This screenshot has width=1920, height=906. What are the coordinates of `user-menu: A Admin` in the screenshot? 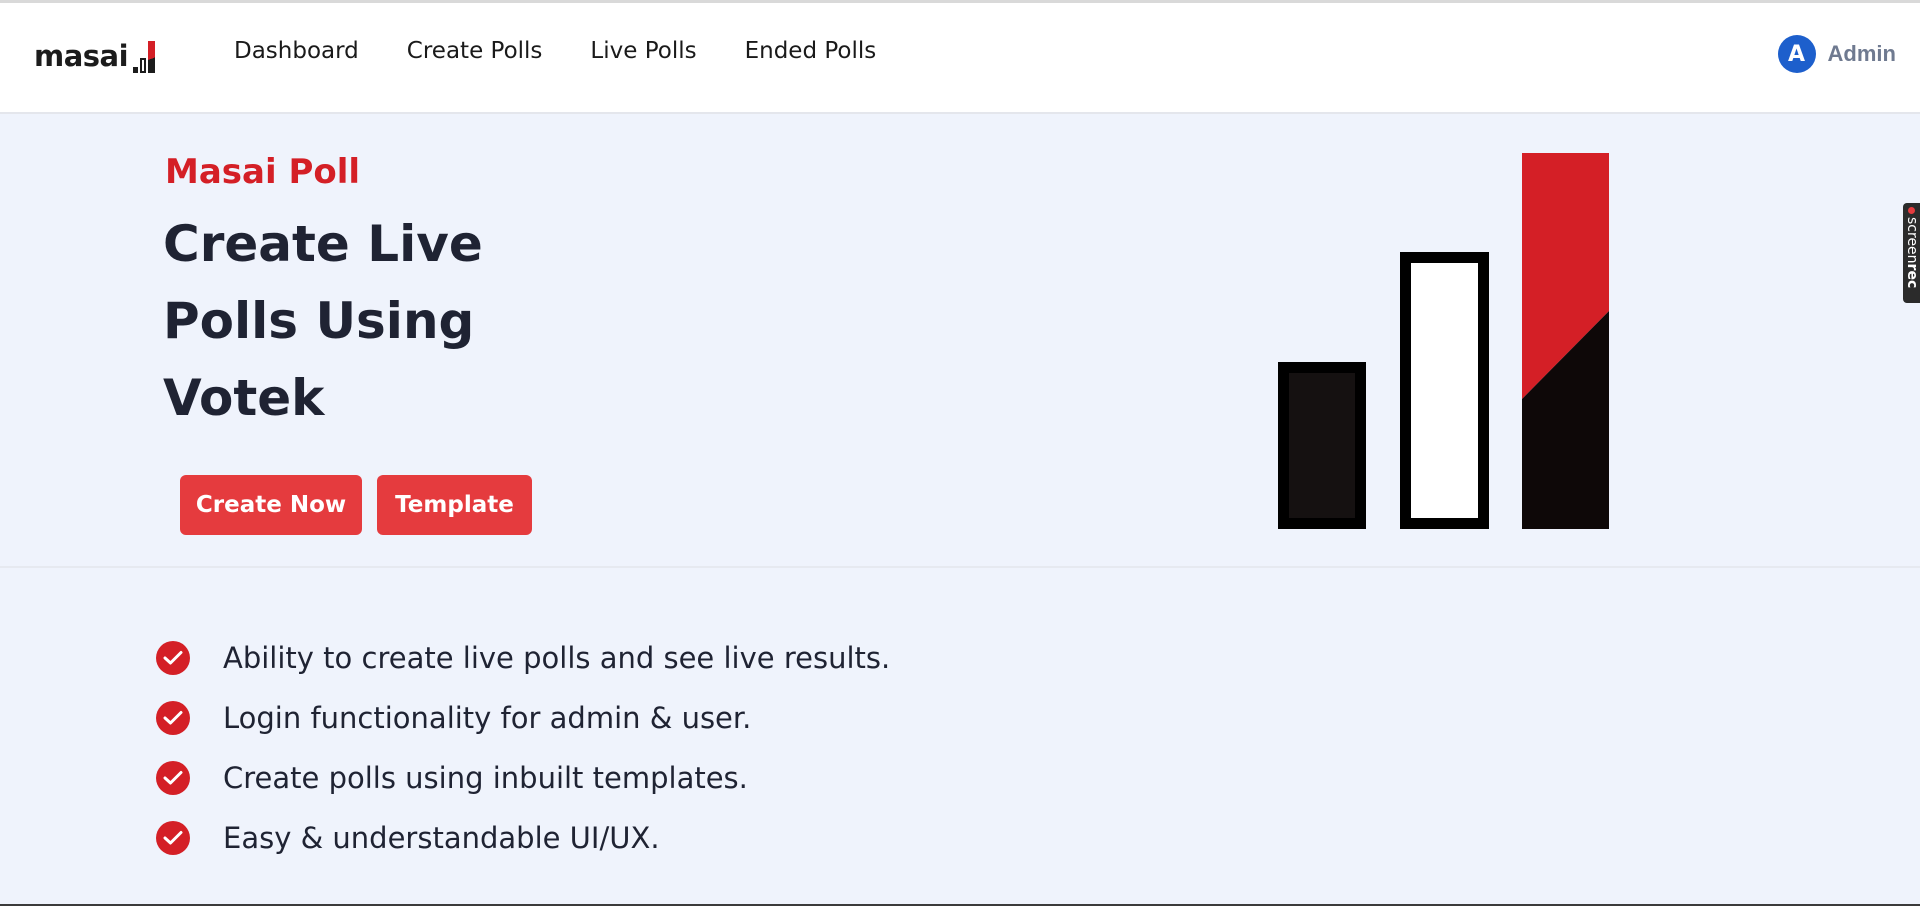 It's located at (1836, 54).